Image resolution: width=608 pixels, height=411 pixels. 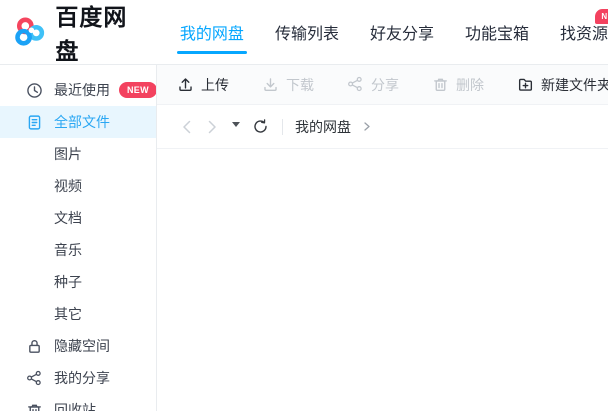 I want to click on clock-icon, so click(x=34, y=90).